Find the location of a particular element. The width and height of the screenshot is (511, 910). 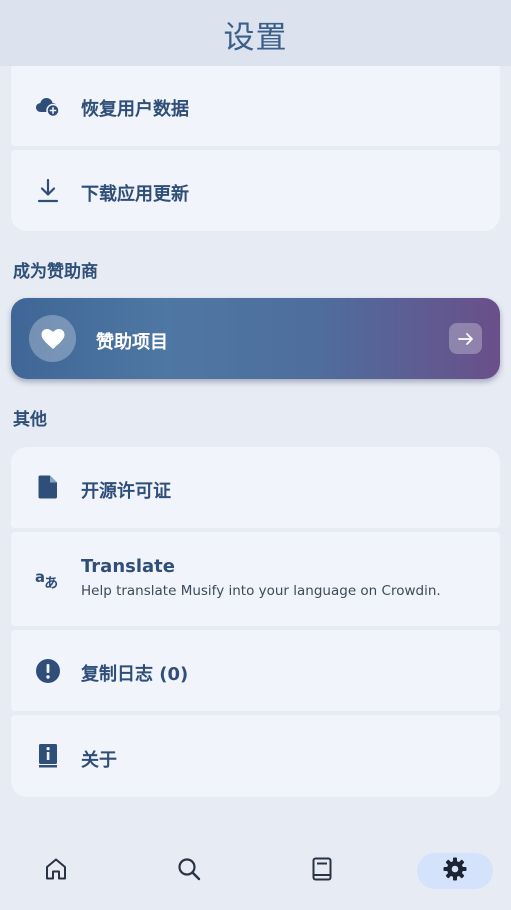

arrow-right-icon is located at coordinates (465, 338).